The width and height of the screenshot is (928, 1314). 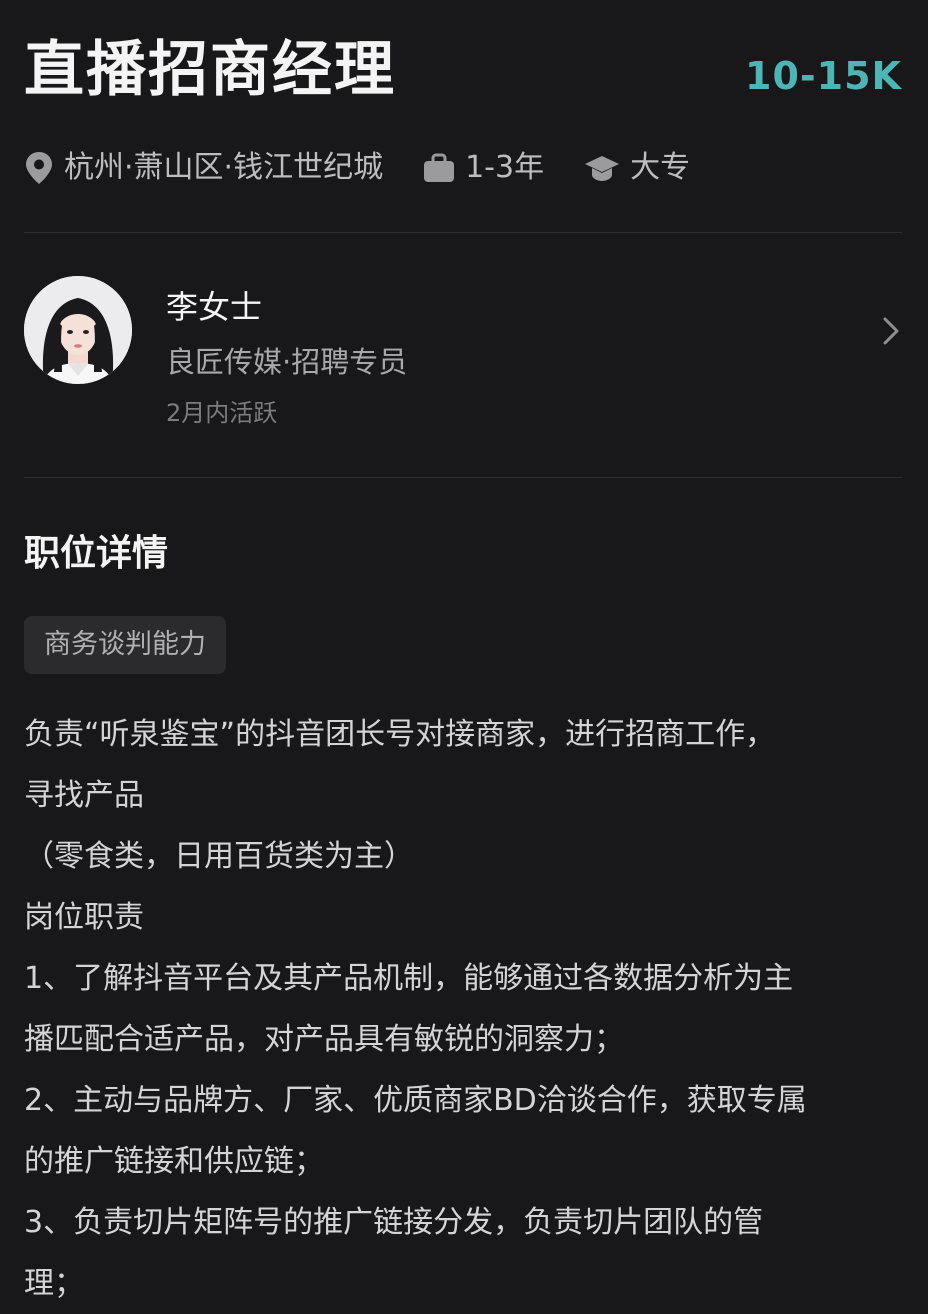 I want to click on description-line: 播匹配合适产品，对产品具有敏锐的洞察力；, so click(x=324, y=1039).